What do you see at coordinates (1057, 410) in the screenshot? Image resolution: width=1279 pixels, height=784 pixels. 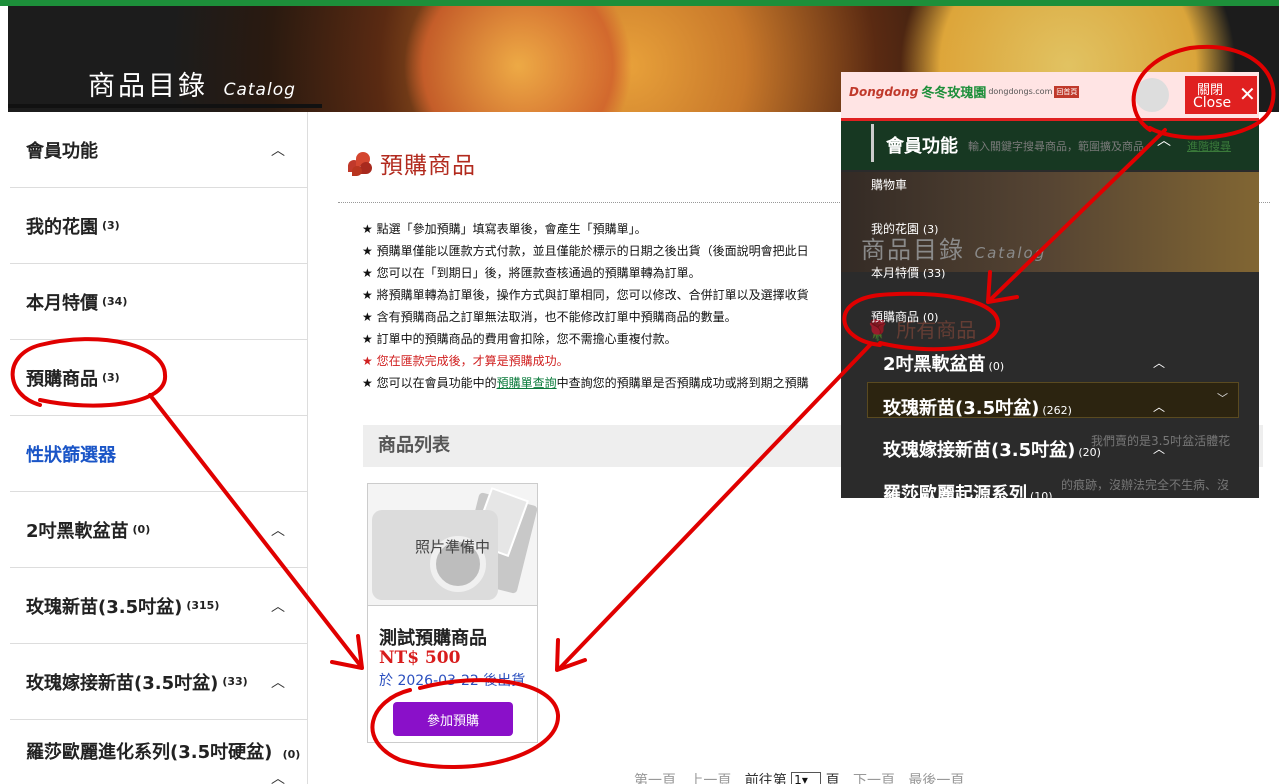 I see `overlay-category-count: (262)` at bounding box center [1057, 410].